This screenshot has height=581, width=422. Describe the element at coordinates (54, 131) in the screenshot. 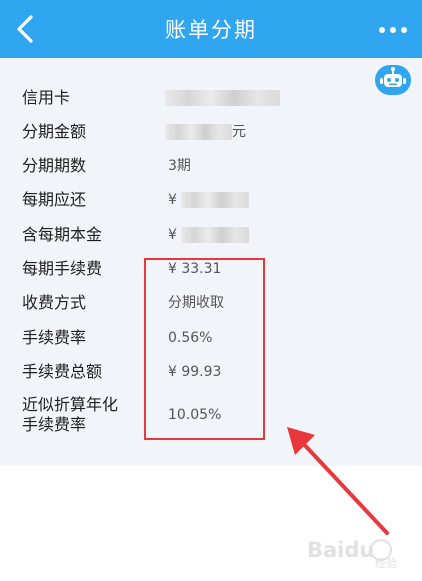

I see `detail-label: 分期金额` at that location.